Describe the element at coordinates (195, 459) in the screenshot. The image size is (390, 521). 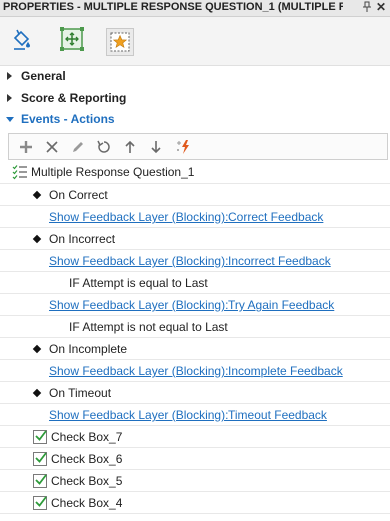
I see `checkbox-row: Check Box_6` at that location.